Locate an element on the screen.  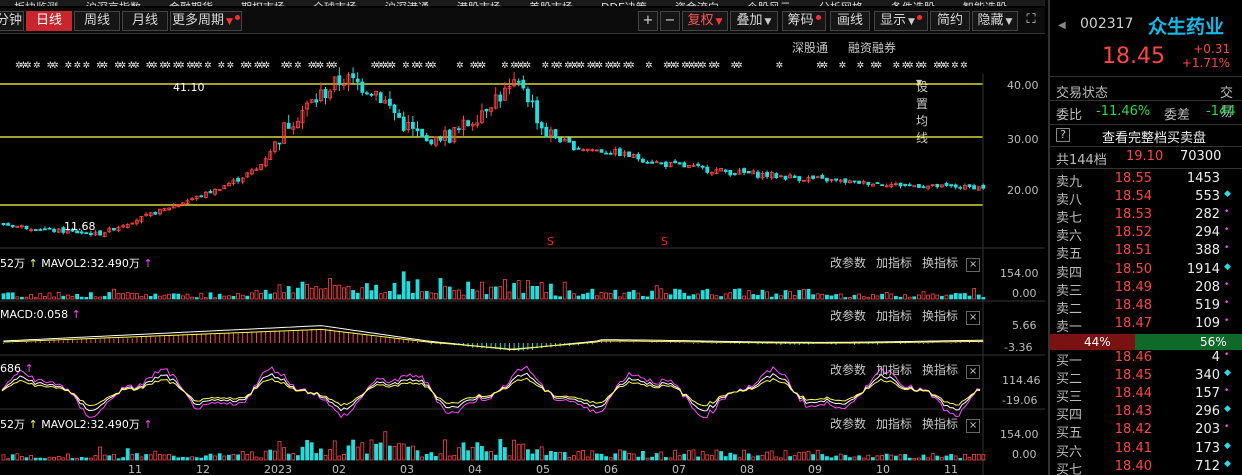
buys-level-row: 买六 18.41 173 ◆ is located at coordinates (1149, 450).